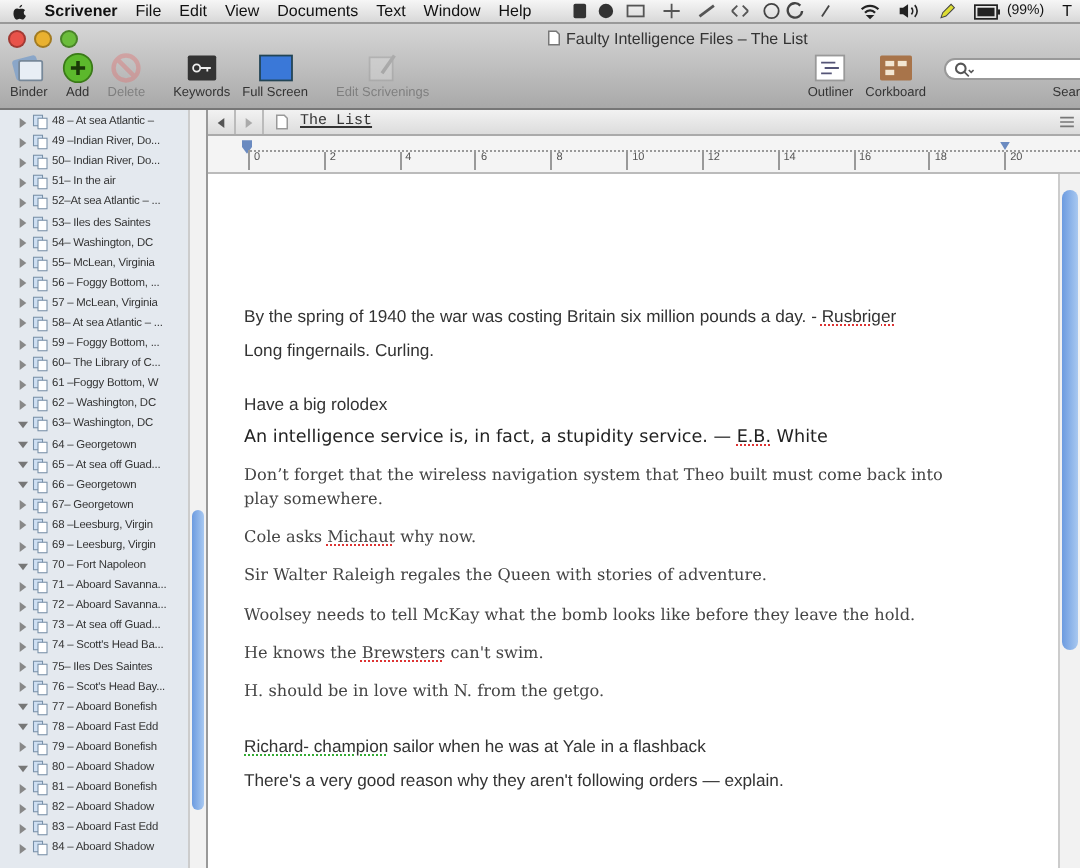 This screenshot has width=1080, height=868. Describe the element at coordinates (391, 11) in the screenshot. I see `menu-item: Text` at that location.